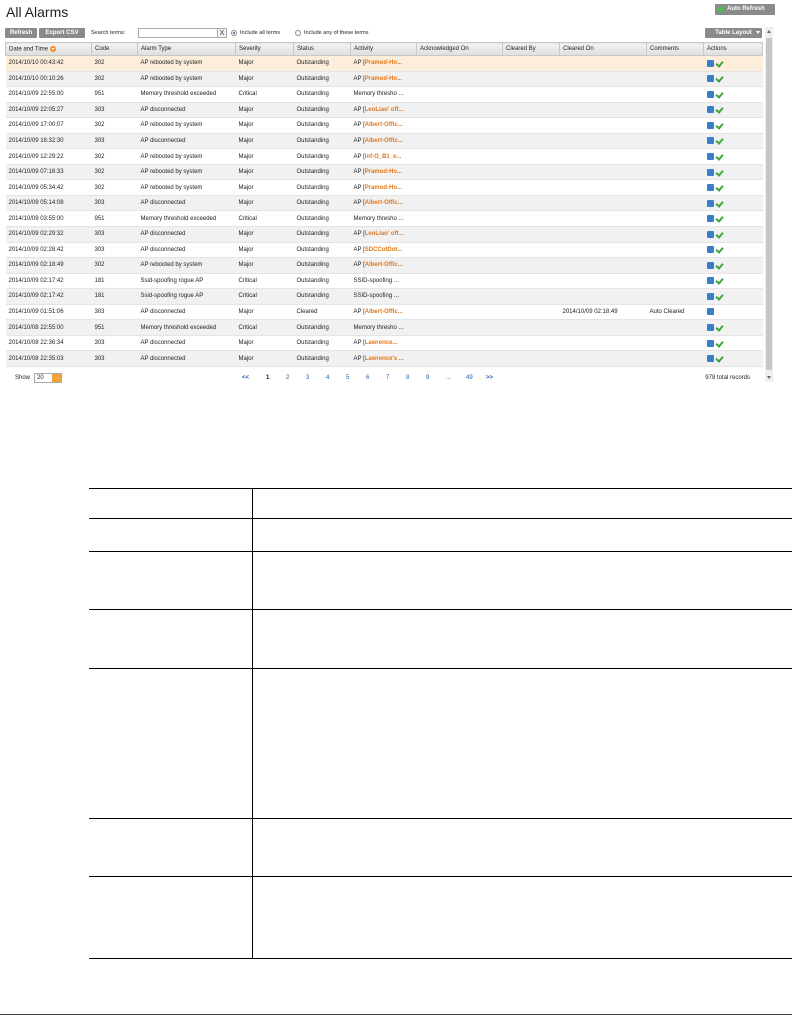  What do you see at coordinates (307, 378) in the screenshot?
I see `pager-page-link: 3` at bounding box center [307, 378].